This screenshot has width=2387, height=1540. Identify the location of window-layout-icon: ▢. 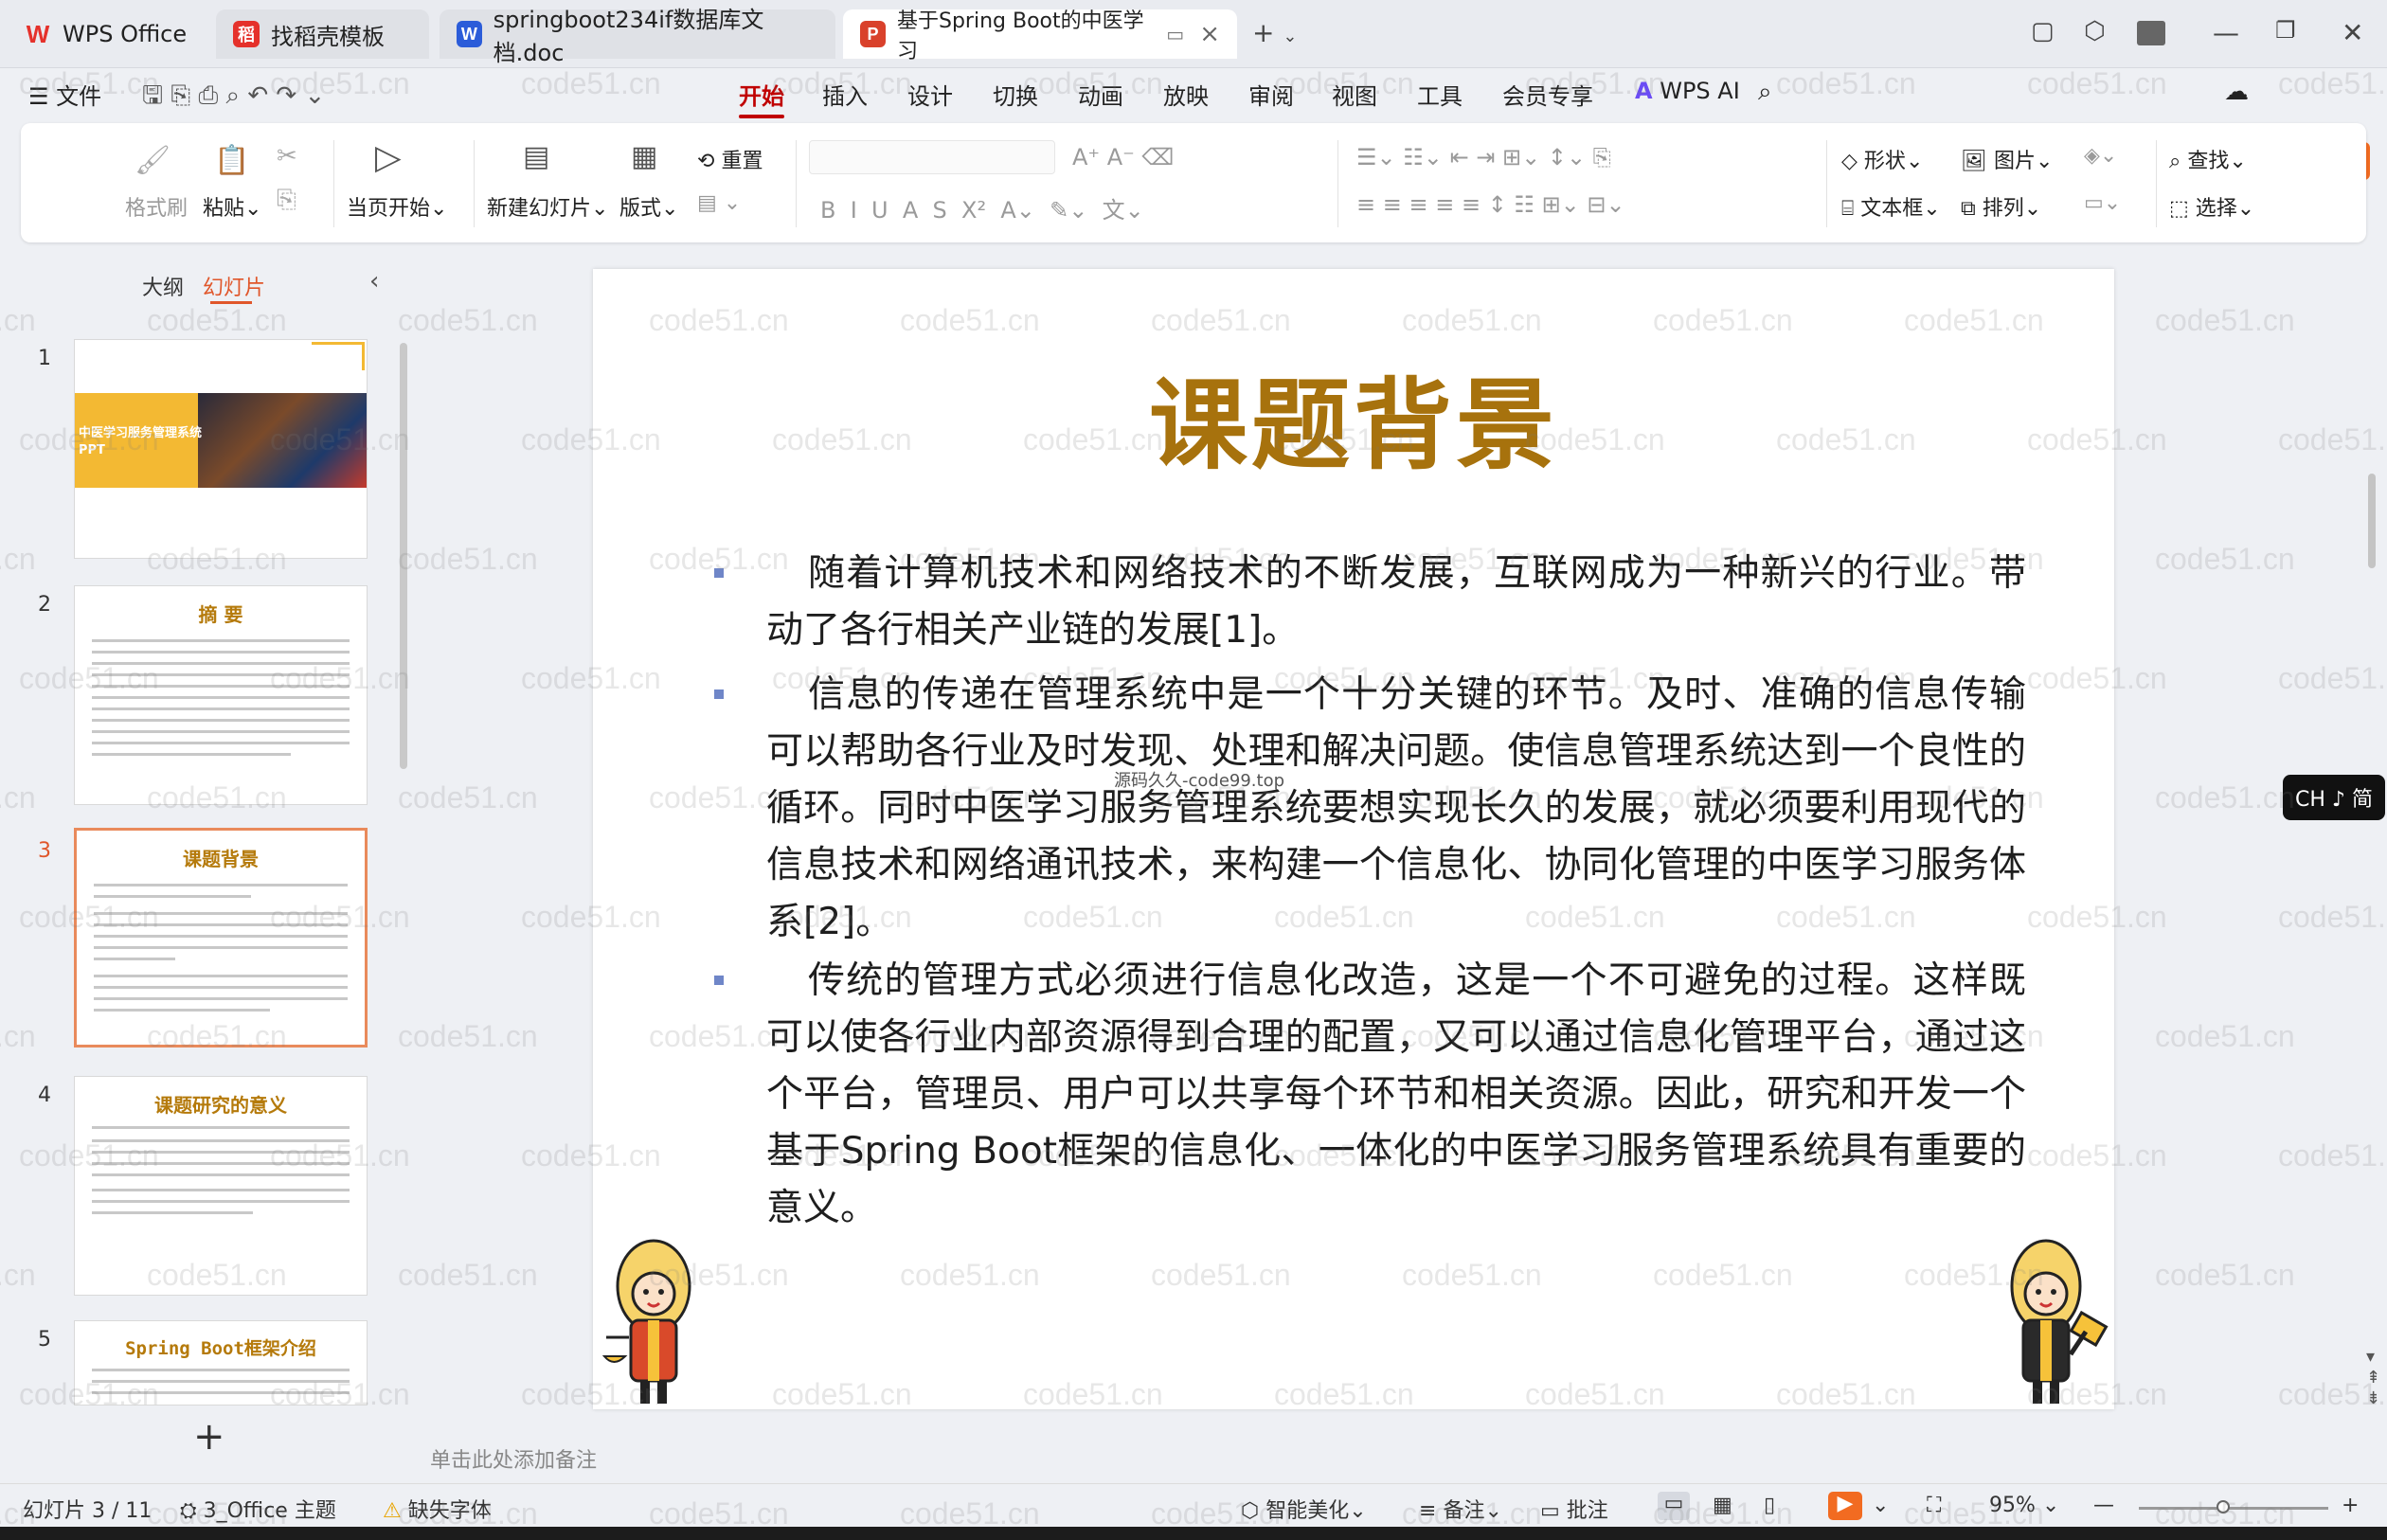
(2043, 31).